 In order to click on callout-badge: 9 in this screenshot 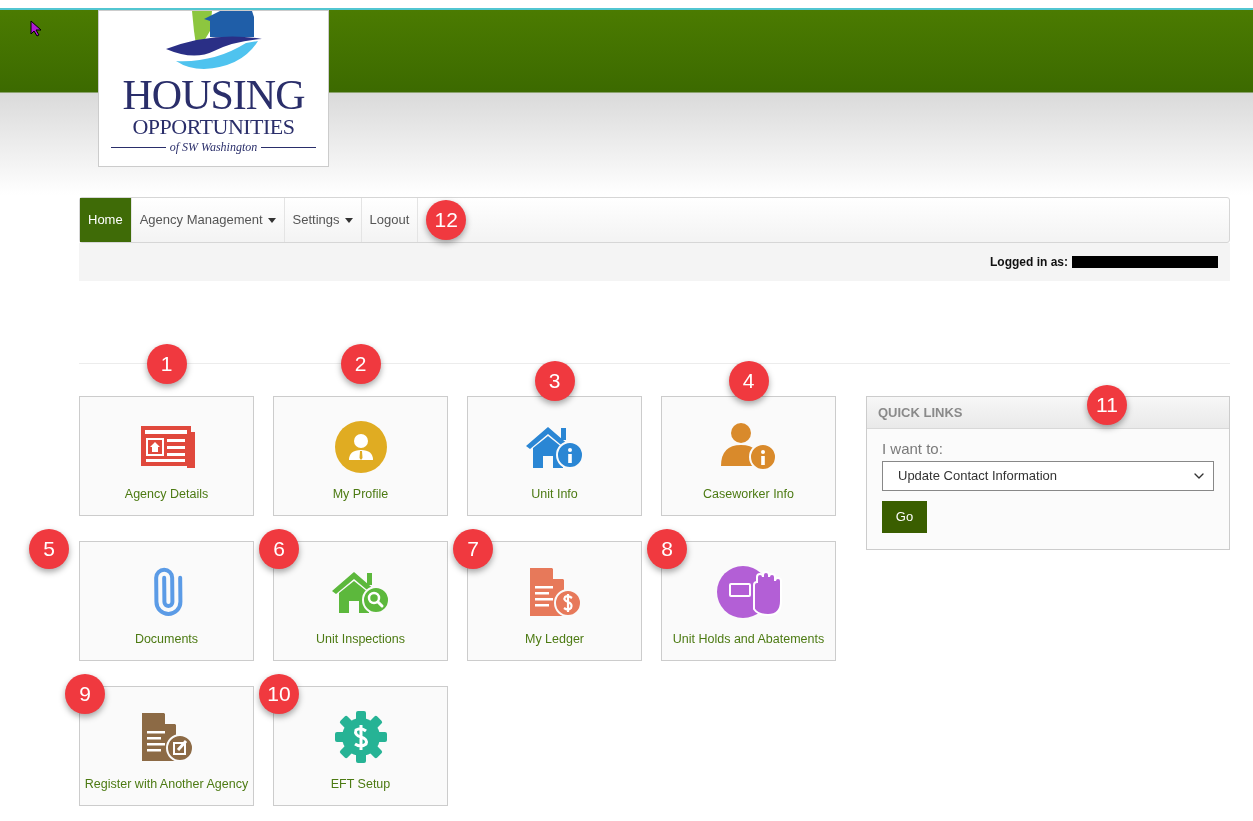, I will do `click(85, 694)`.